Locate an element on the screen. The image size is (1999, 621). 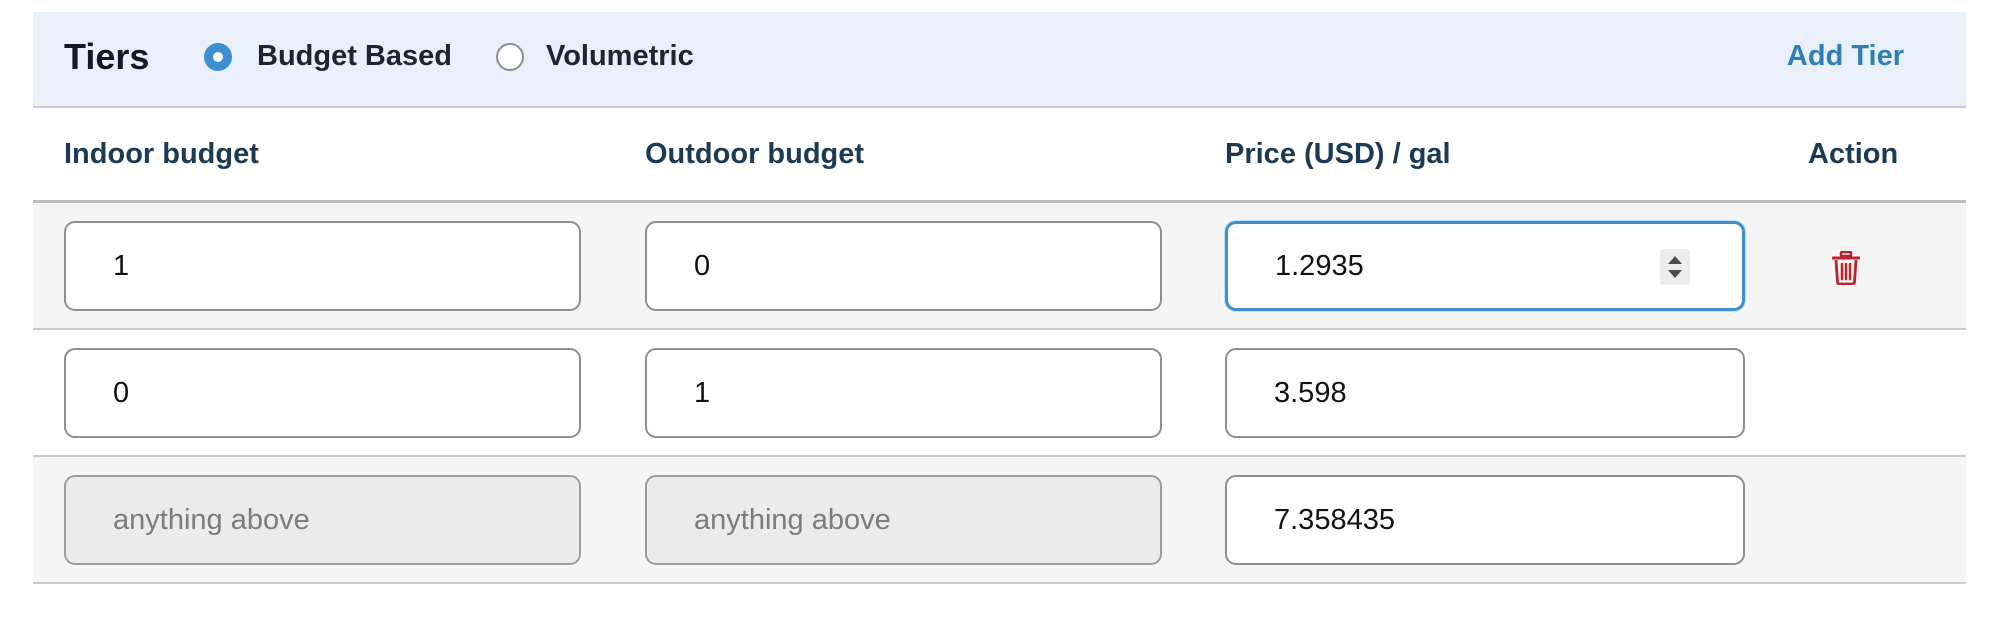
outdoor-budget-input: anything above is located at coordinates (903, 520).